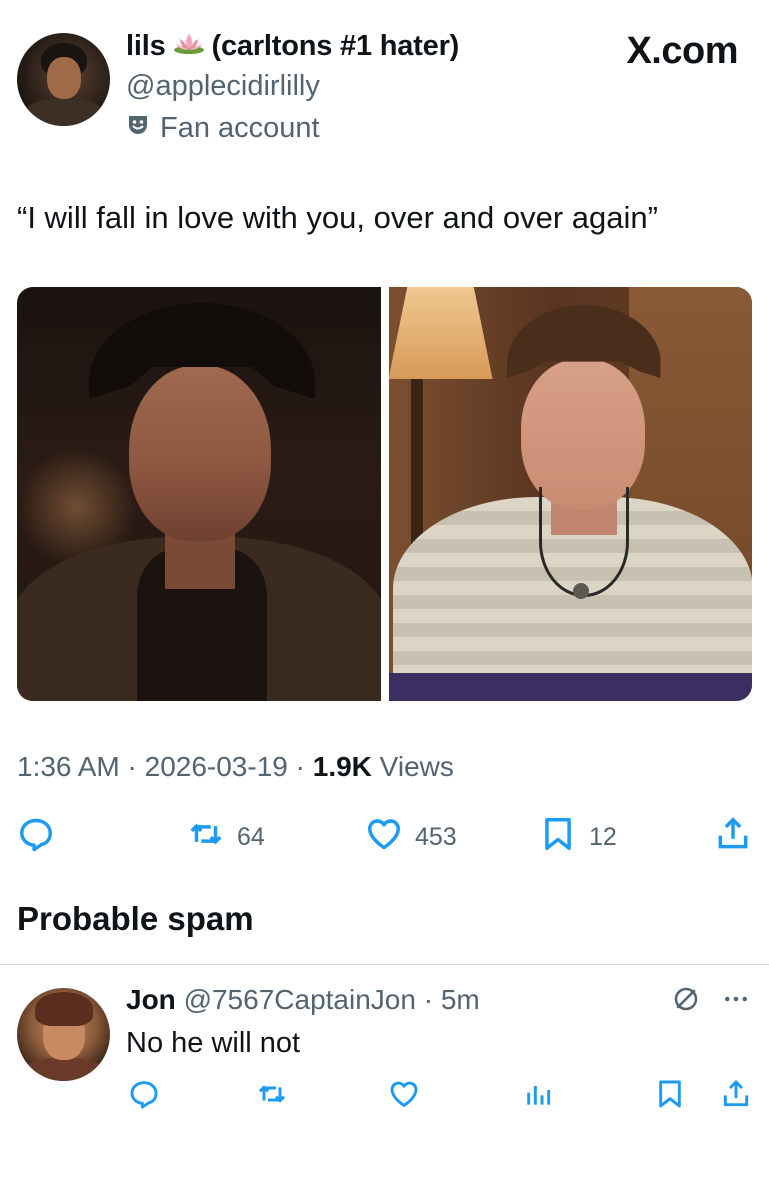 The image size is (769, 1200). I want to click on share-button, so click(733, 837).